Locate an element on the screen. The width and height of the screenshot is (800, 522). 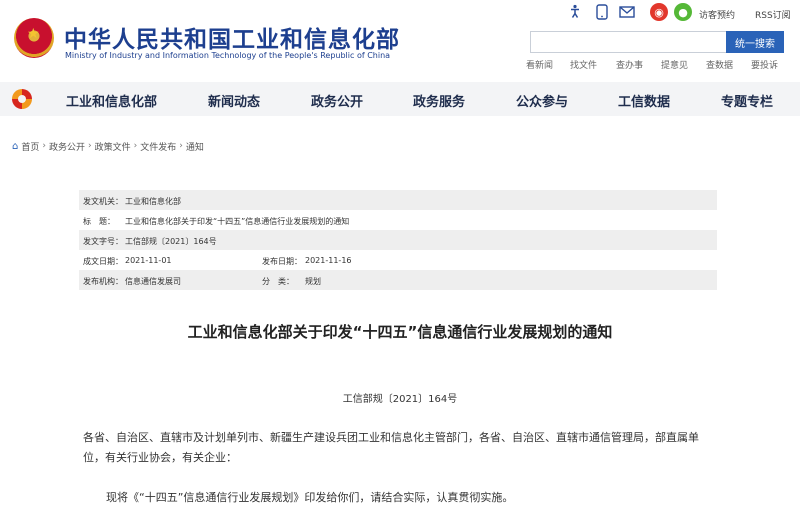
quick-link-files: 找文件 is located at coordinates (583, 64).